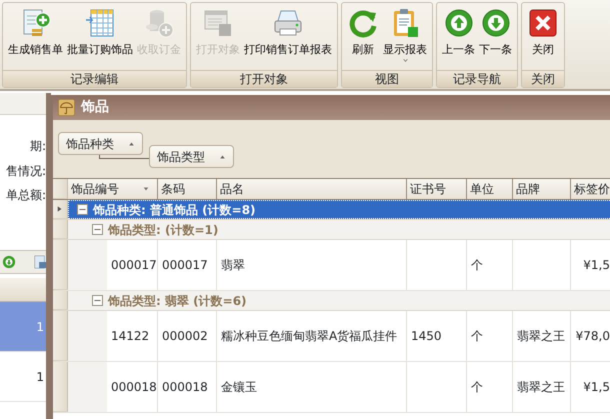  What do you see at coordinates (66, 107) in the screenshot?
I see `umbrella-icon` at bounding box center [66, 107].